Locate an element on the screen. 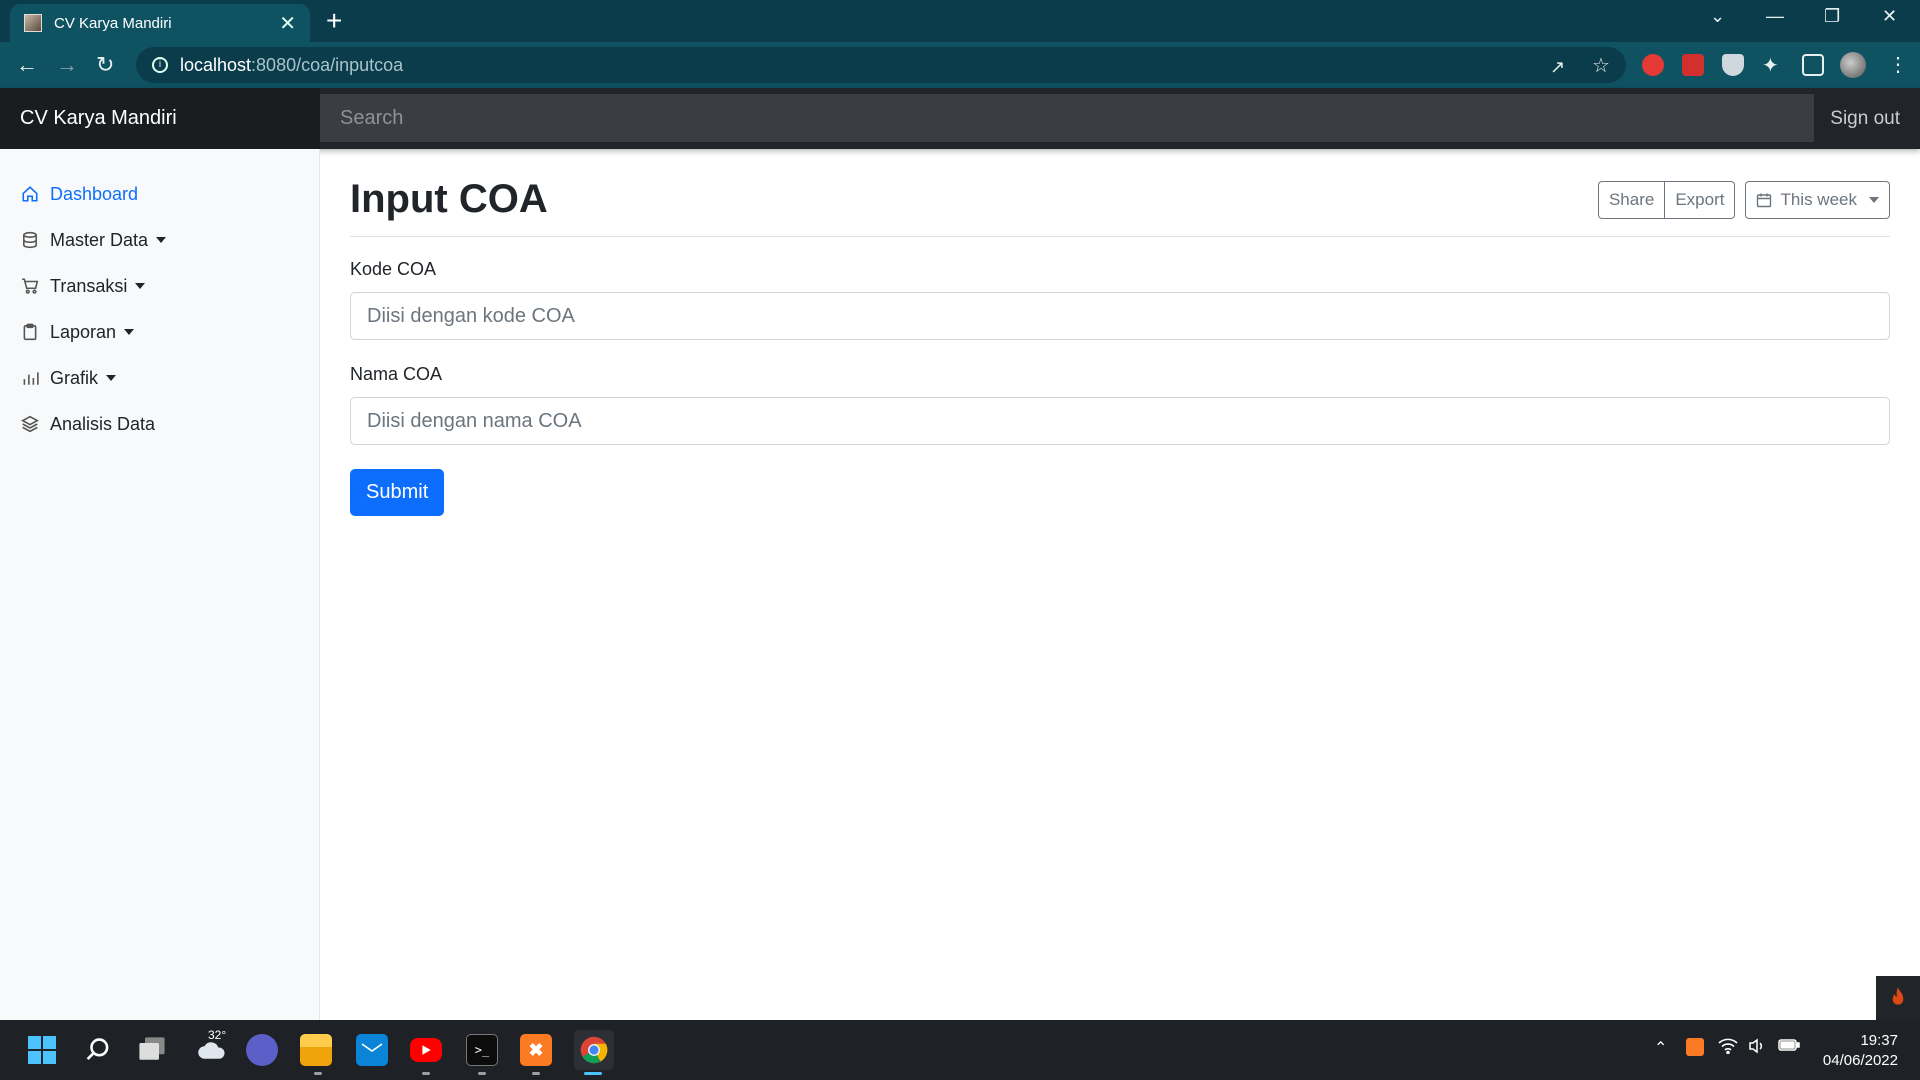 The image size is (1920, 1080). url-host: localhost is located at coordinates (216, 64).